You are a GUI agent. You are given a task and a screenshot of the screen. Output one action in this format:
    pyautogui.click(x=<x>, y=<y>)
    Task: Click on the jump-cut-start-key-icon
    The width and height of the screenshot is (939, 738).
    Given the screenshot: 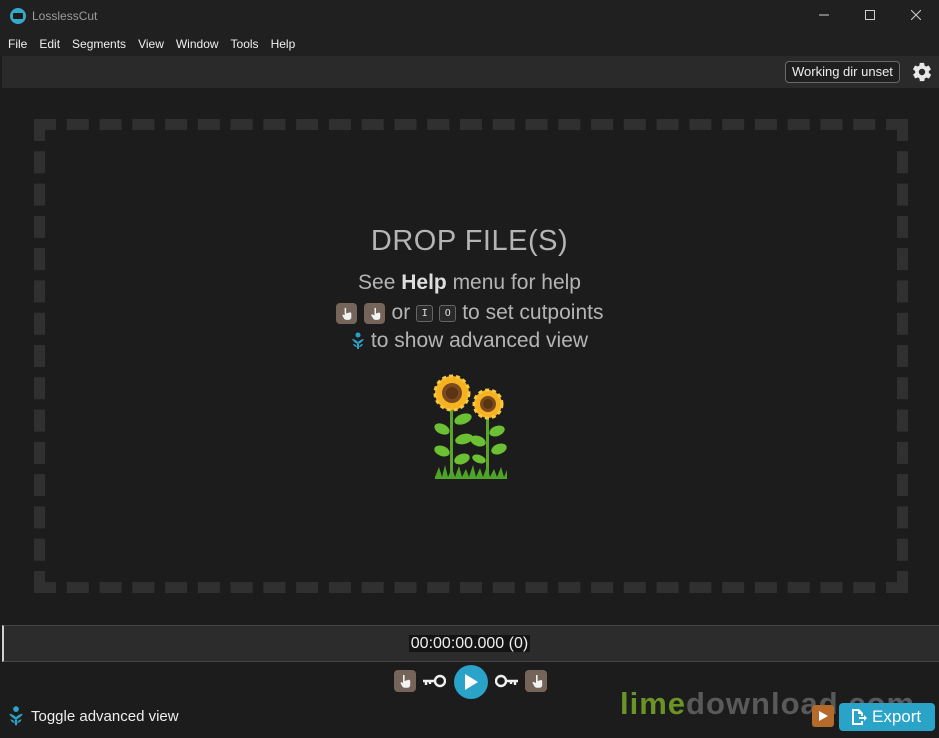 What is the action you would take?
    pyautogui.click(x=434, y=681)
    